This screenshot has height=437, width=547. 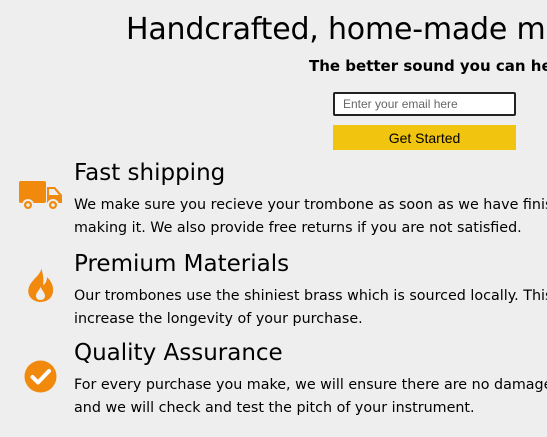 What do you see at coordinates (424, 137) in the screenshot?
I see `get-started-button: Get Started` at bounding box center [424, 137].